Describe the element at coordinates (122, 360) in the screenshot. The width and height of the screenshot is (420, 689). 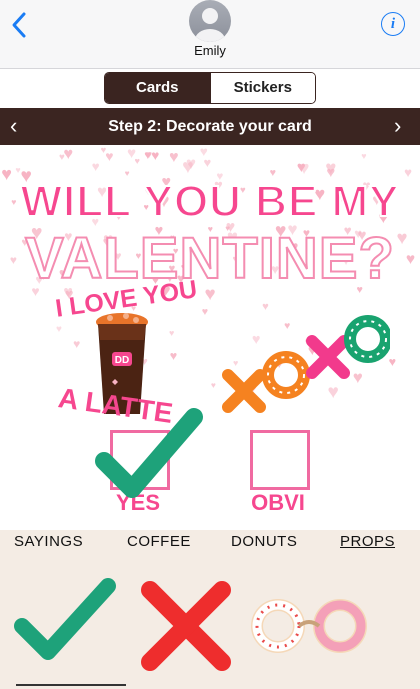
I see `svg-text: DD` at that location.